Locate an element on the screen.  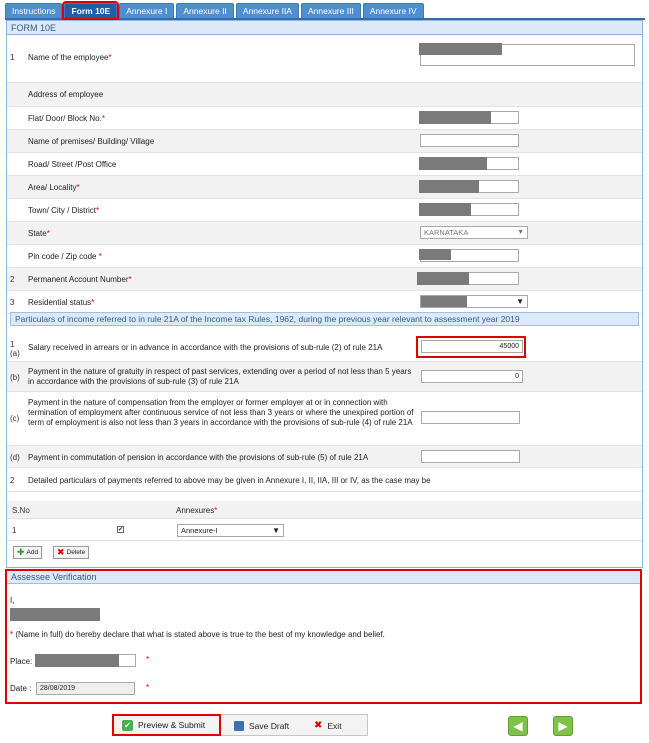
tab-instructions: Instructions is located at coordinates (34, 10).